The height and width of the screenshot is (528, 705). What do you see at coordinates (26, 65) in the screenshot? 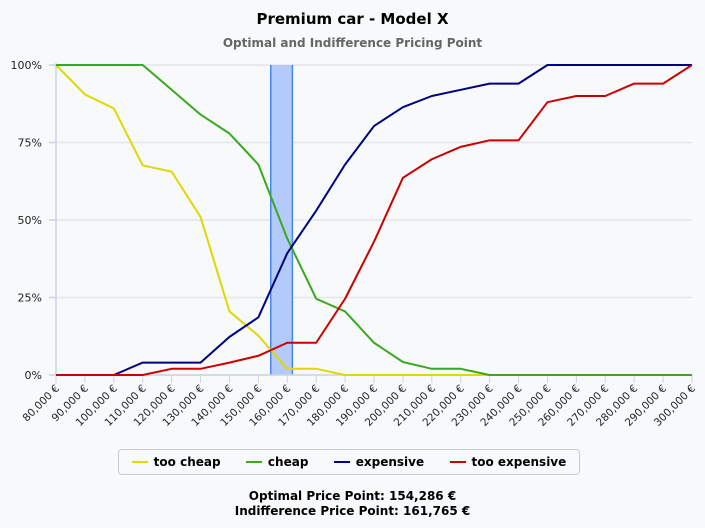
I see `y-tick-label: 100%` at bounding box center [26, 65].